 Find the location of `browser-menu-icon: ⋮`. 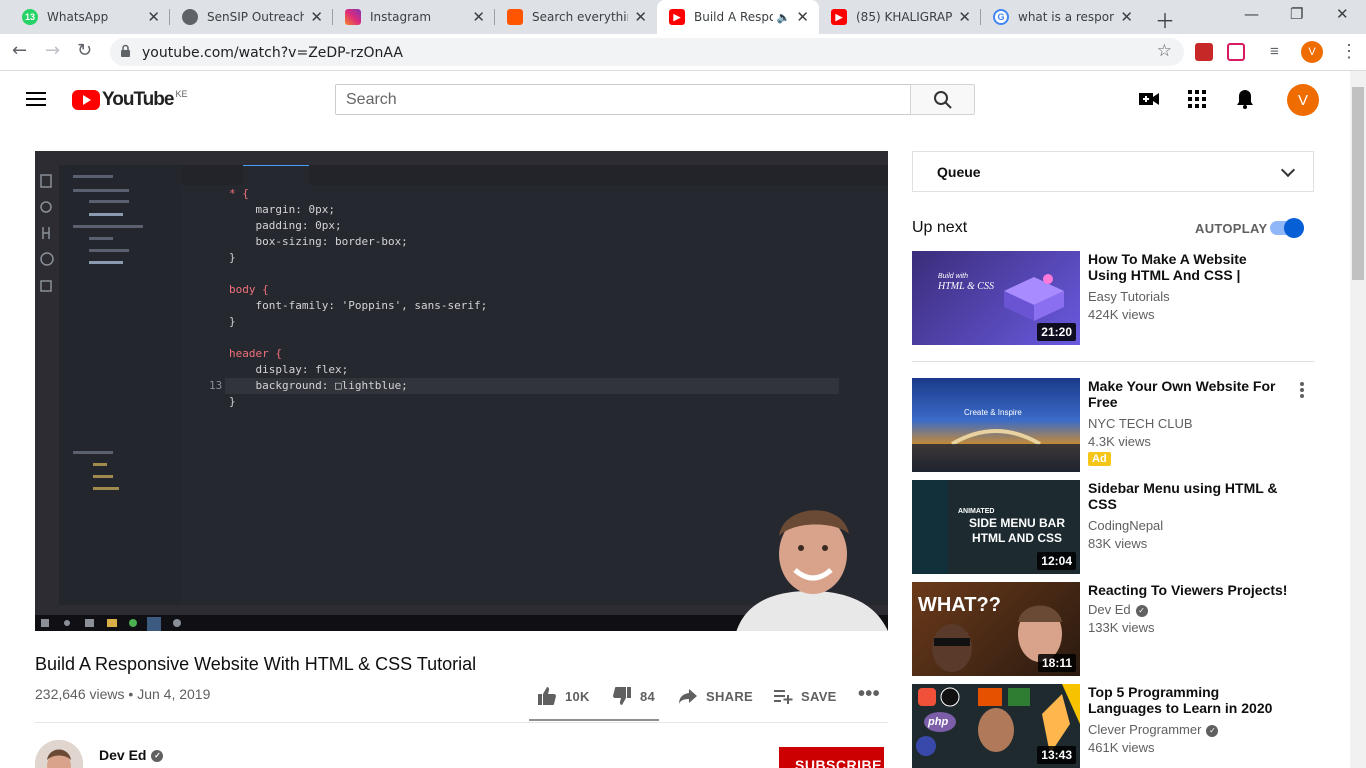

browser-menu-icon: ⋮ is located at coordinates (1349, 51).